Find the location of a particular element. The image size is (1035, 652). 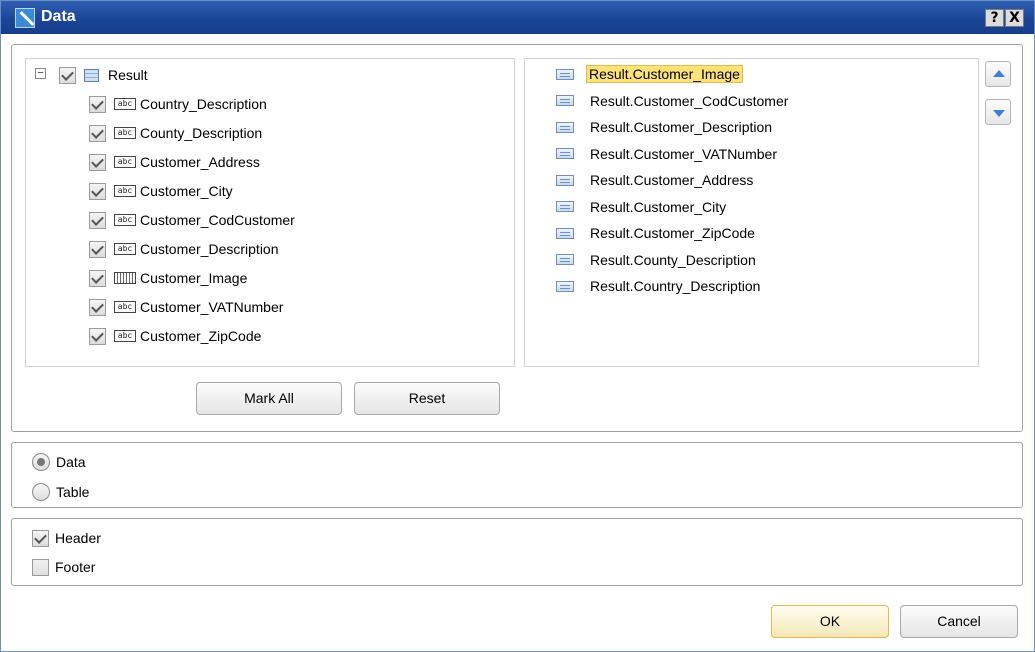

tree-field-row: abc Customer_Address is located at coordinates (174, 162).